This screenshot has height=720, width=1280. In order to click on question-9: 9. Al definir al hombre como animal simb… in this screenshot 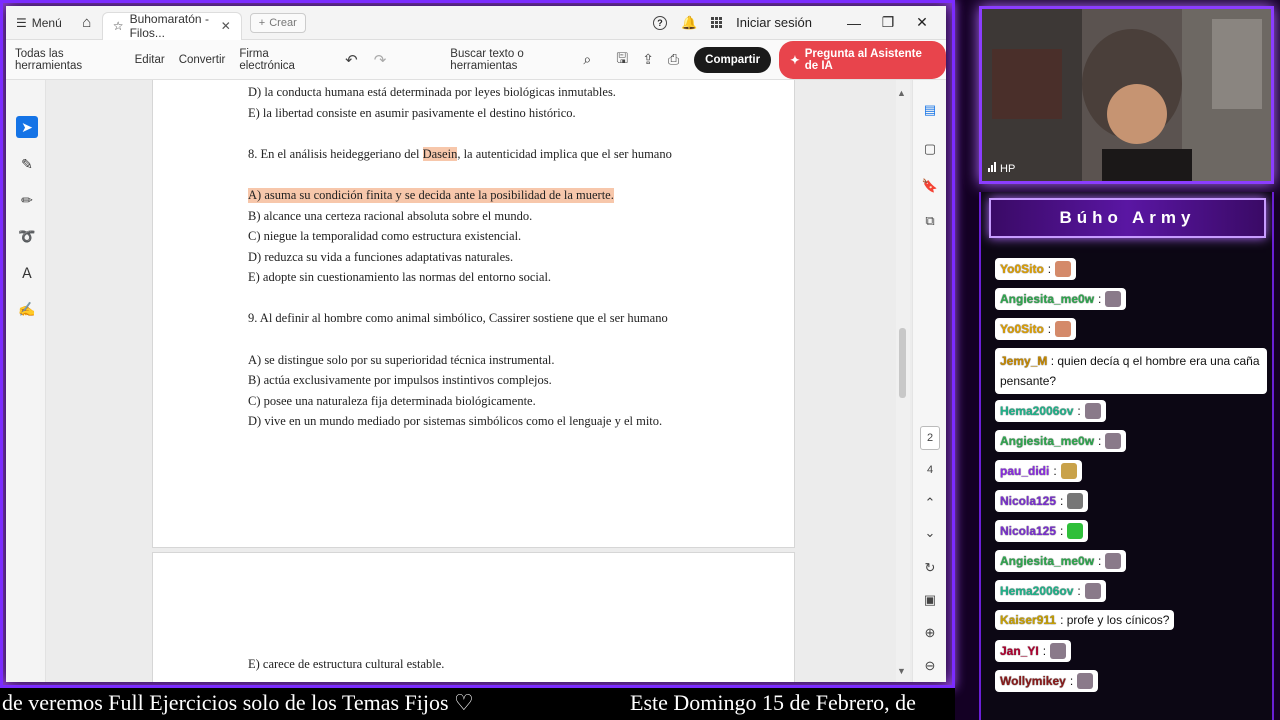, I will do `click(458, 318)`.